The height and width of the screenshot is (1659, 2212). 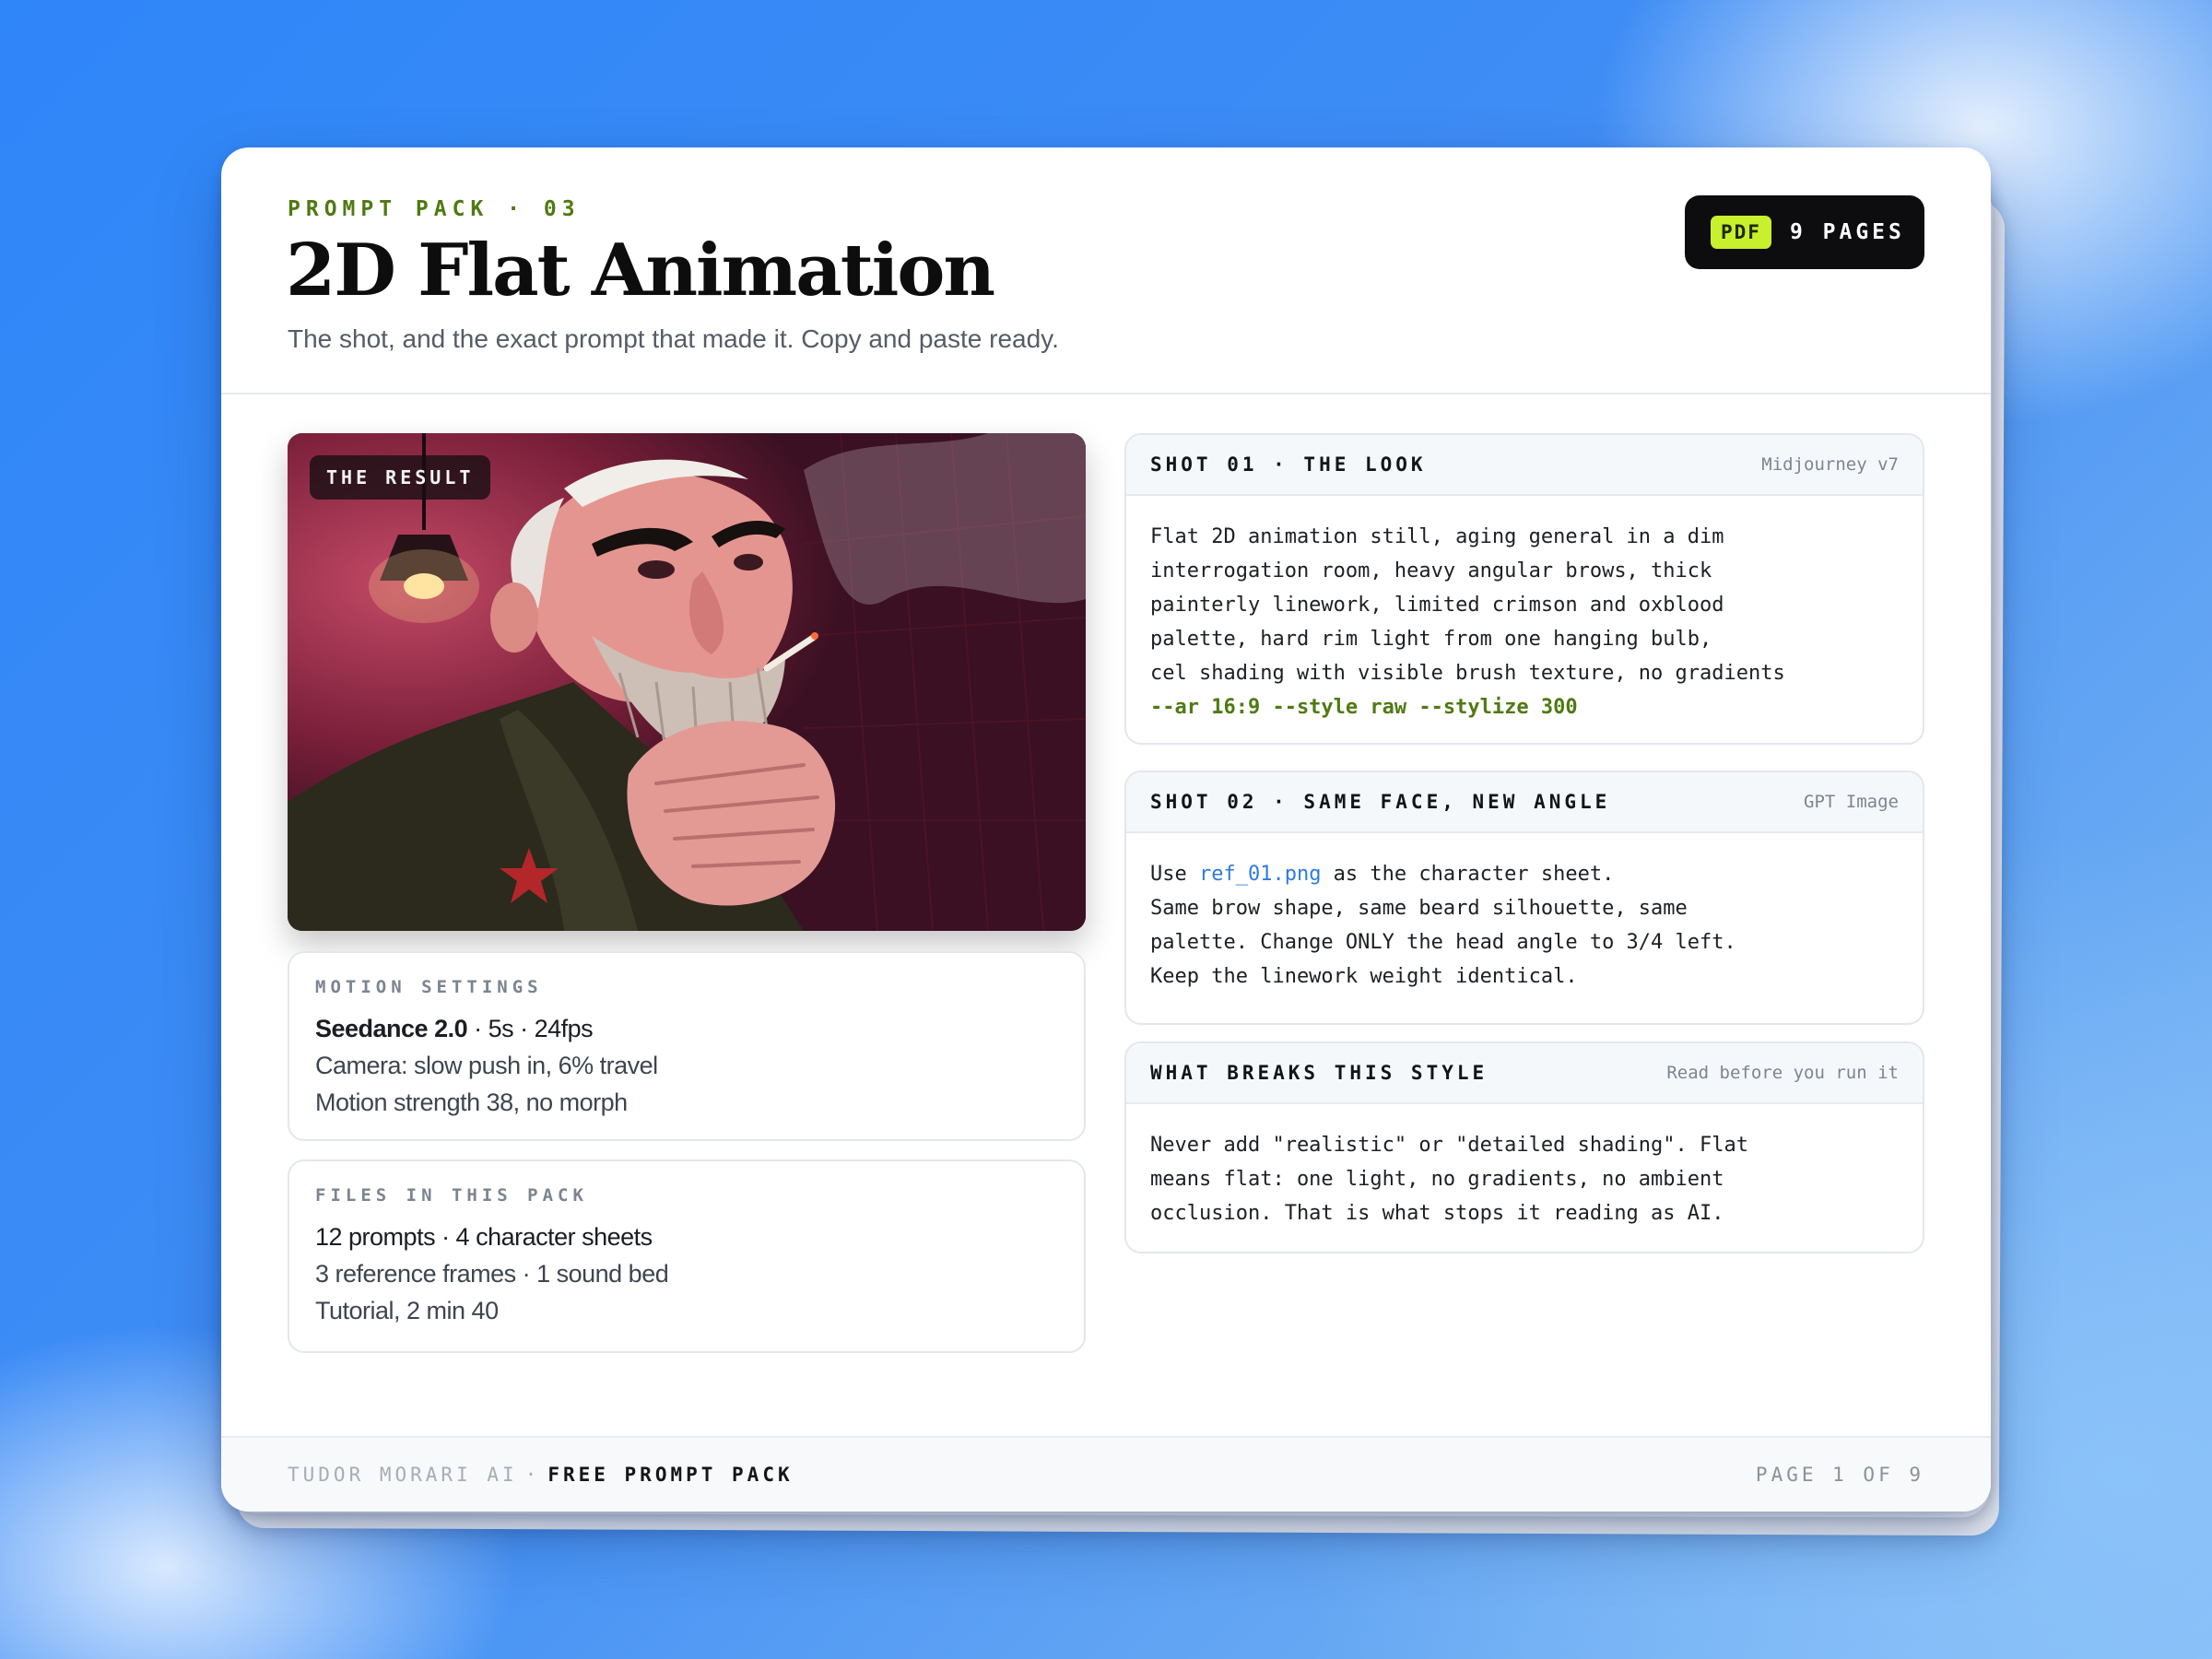 I want to click on pages-count: 9 PAGES, so click(x=1847, y=232).